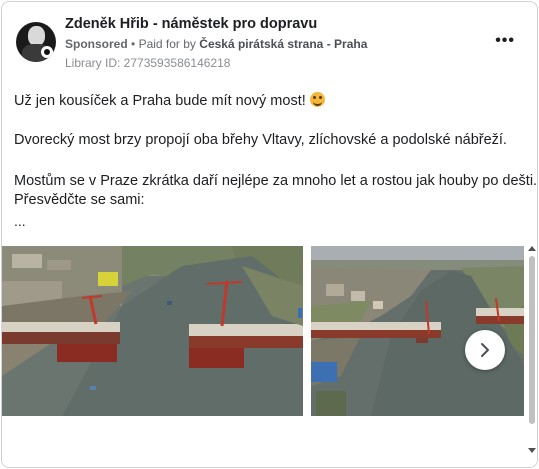  Describe the element at coordinates (148, 63) in the screenshot. I see `library-id: Library ID: 2773593586146218` at that location.